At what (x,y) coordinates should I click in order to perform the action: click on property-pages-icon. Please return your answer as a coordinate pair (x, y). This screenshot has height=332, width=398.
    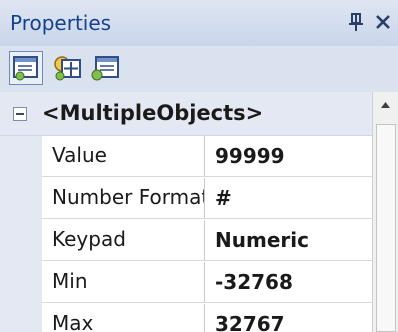
    Looking at the image, I should click on (105, 68).